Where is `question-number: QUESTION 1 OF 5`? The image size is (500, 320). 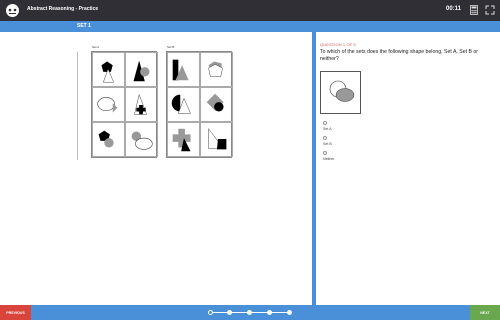
question-number: QUESTION 1 OF 5 is located at coordinates (338, 44).